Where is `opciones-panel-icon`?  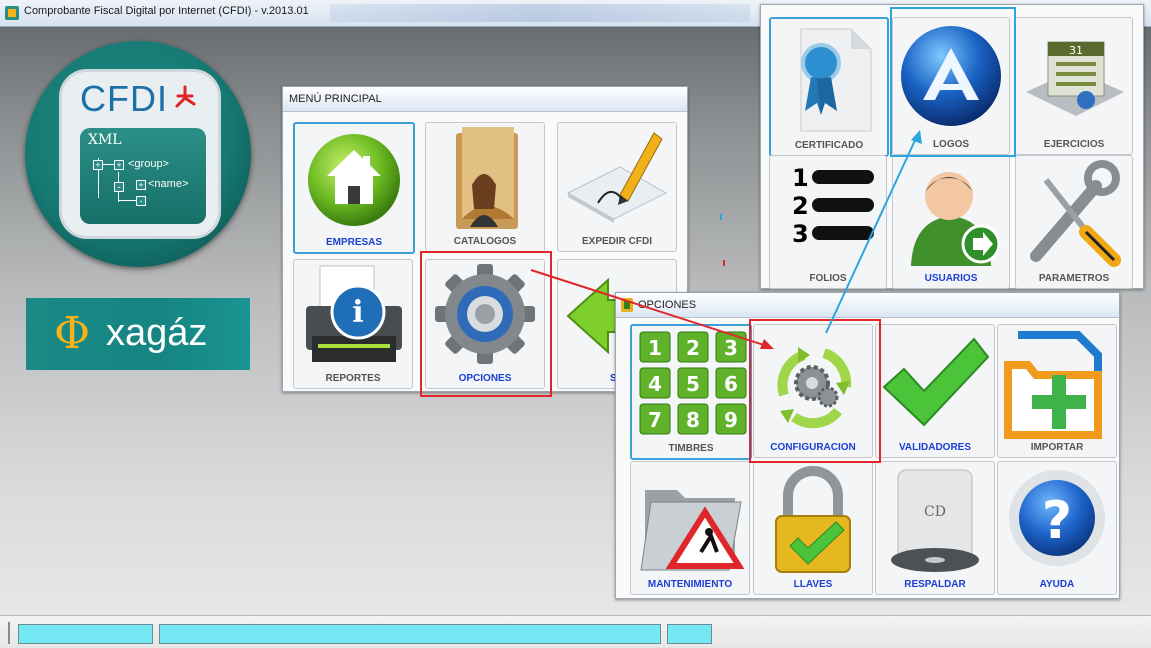
opciones-panel-icon is located at coordinates (627, 305).